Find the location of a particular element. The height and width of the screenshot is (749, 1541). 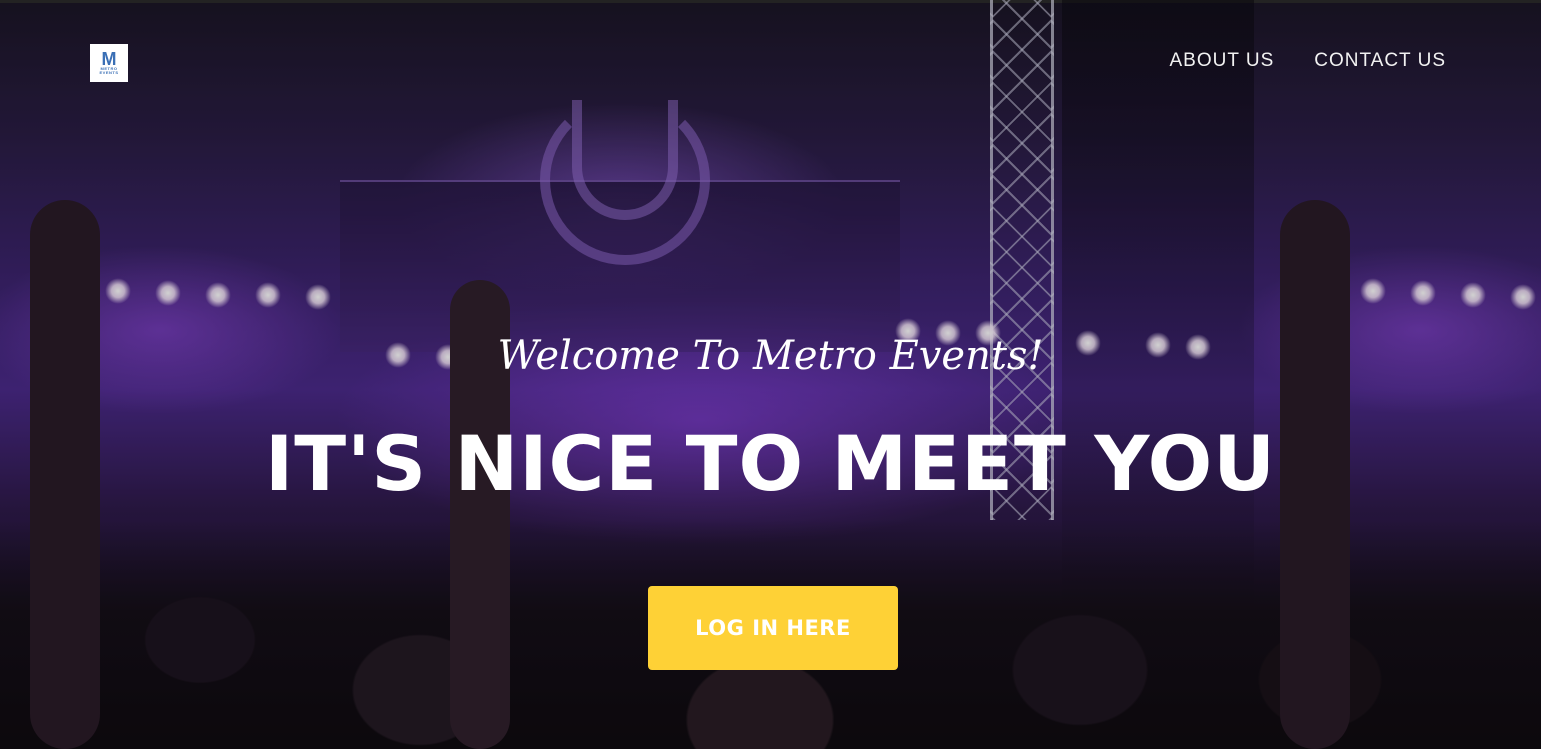

logo-mark: M is located at coordinates (109, 59).